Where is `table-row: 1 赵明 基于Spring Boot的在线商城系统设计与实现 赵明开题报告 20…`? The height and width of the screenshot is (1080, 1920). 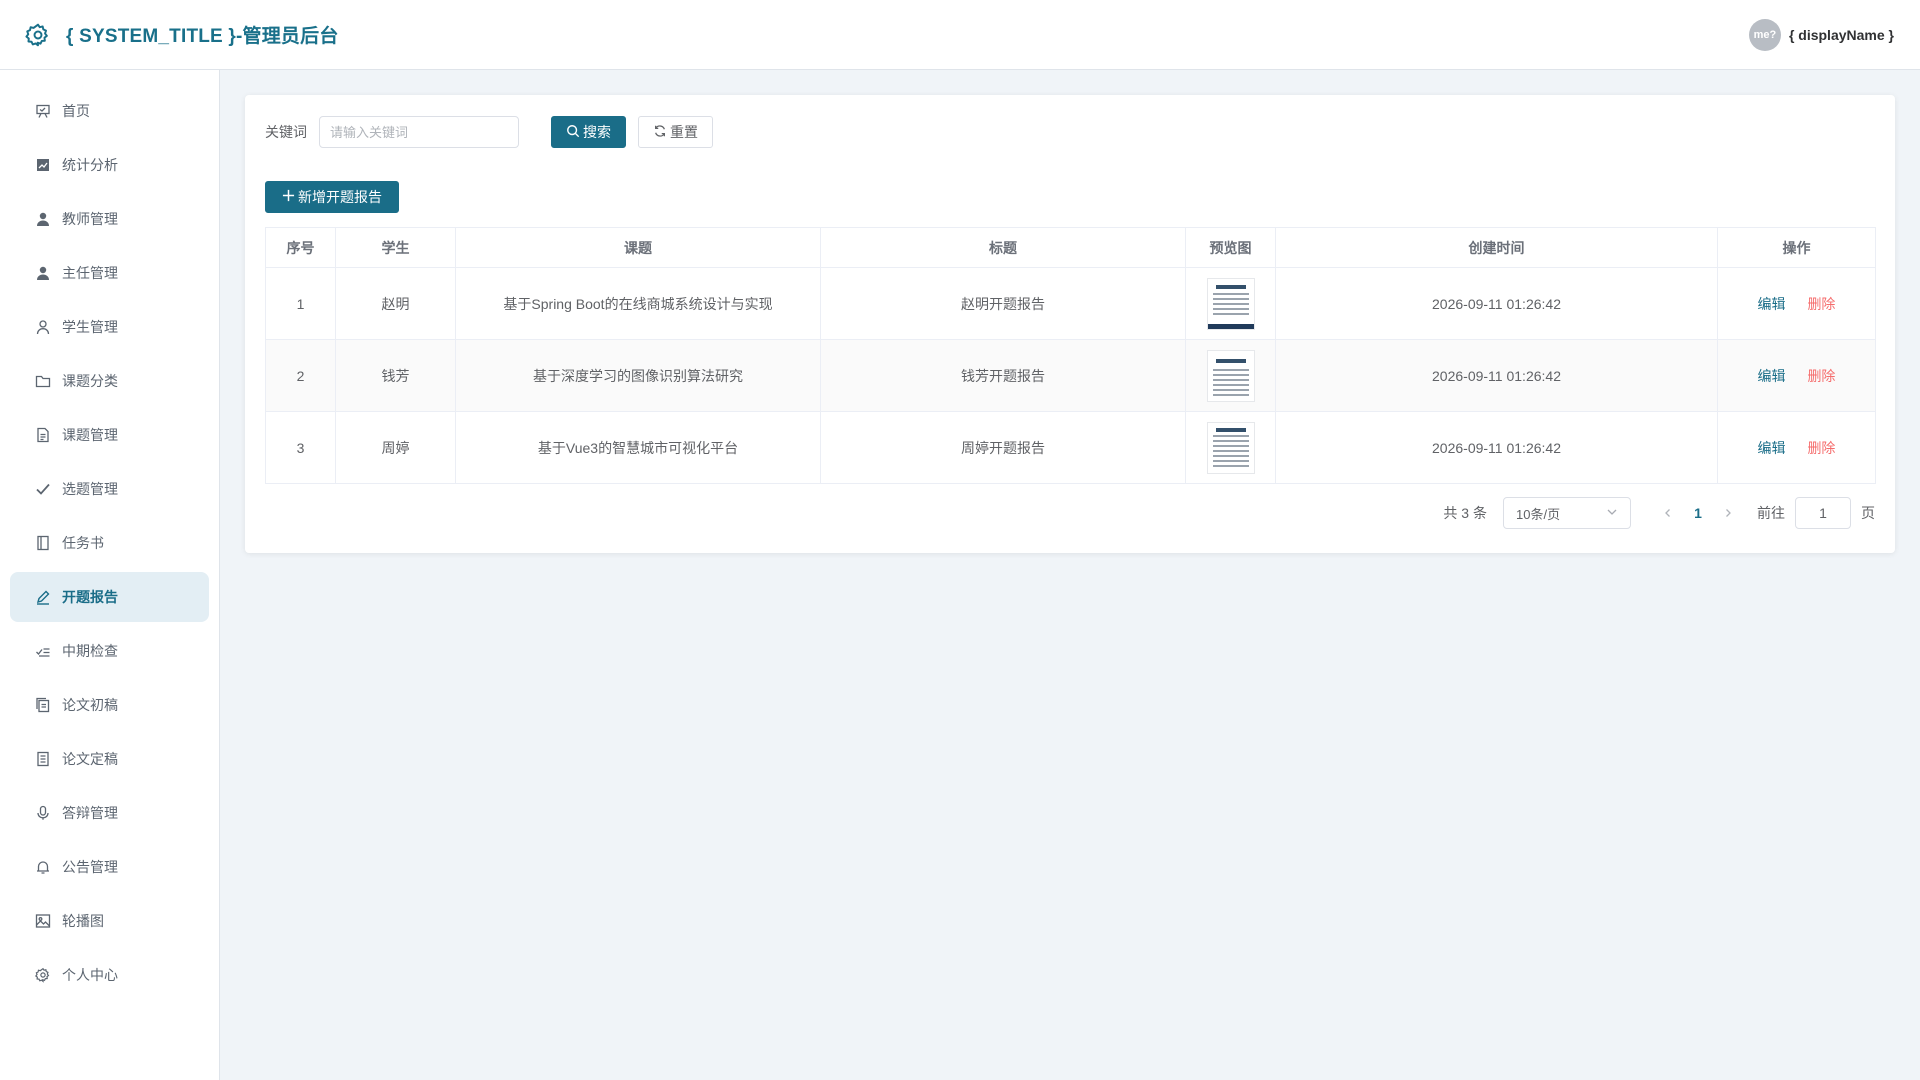 table-row: 1 赵明 基于Spring Boot的在线商城系统设计与实现 赵明开题报告 20… is located at coordinates (1070, 303).